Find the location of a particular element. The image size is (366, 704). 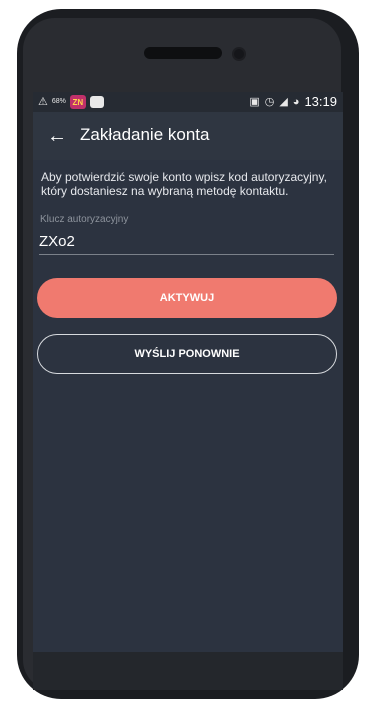

app-toolbar: ← Zakładanie konta is located at coordinates (188, 136).